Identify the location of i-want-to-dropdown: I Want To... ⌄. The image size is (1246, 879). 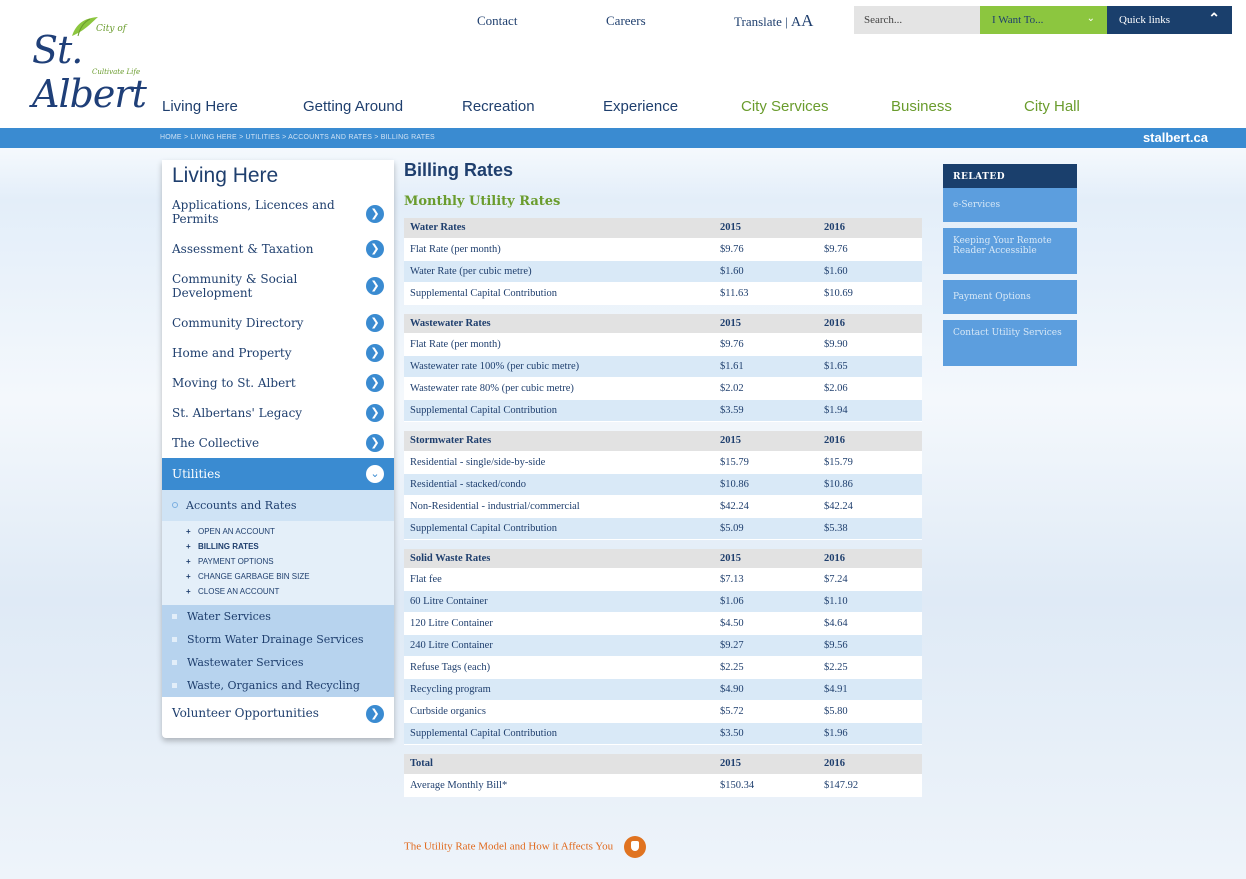
(1043, 20).